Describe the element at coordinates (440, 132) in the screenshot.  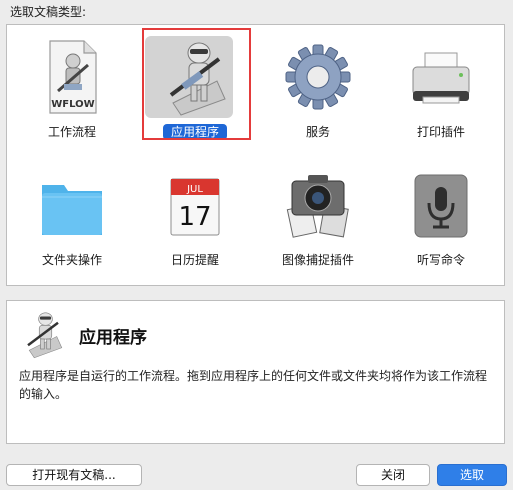
I see `type-label: 打印插件` at that location.